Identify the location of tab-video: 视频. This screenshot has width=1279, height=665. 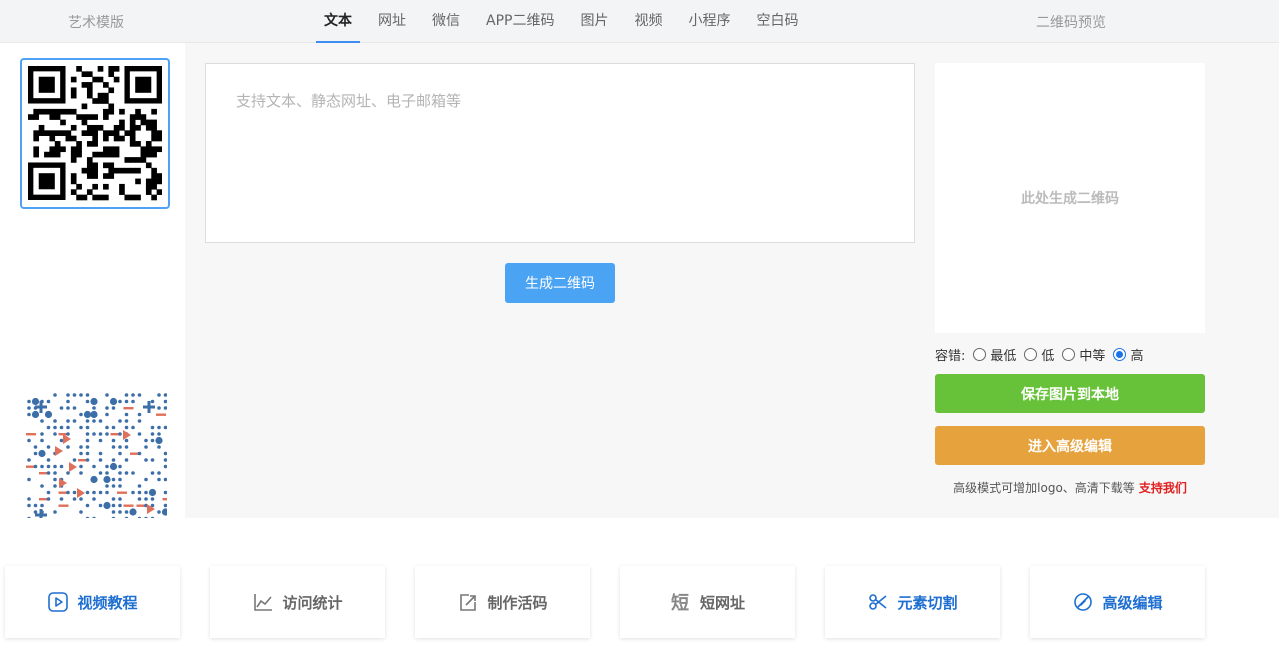
(648, 21).